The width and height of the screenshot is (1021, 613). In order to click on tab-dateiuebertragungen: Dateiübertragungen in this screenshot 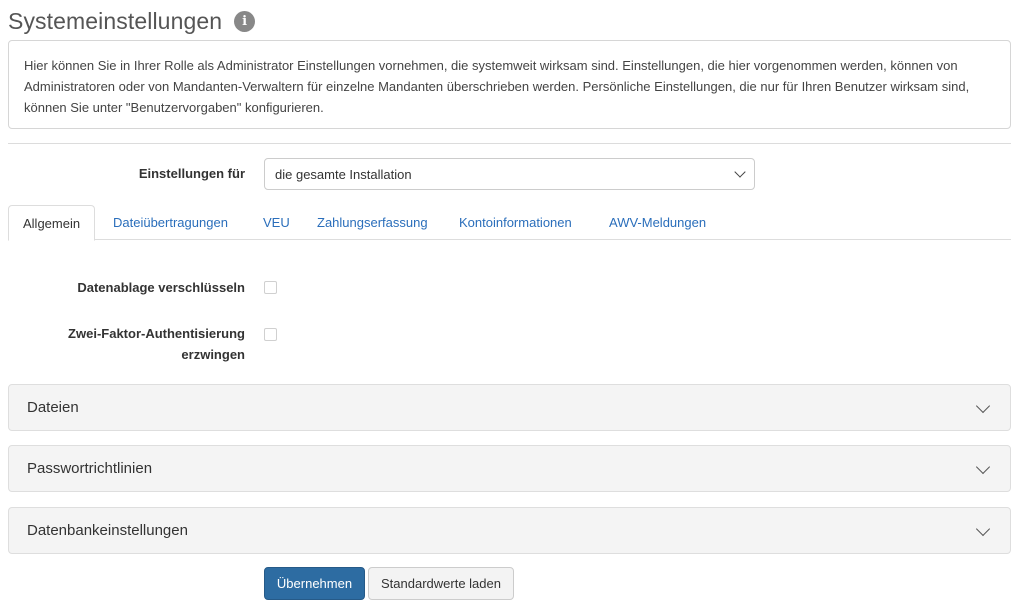, I will do `click(170, 222)`.